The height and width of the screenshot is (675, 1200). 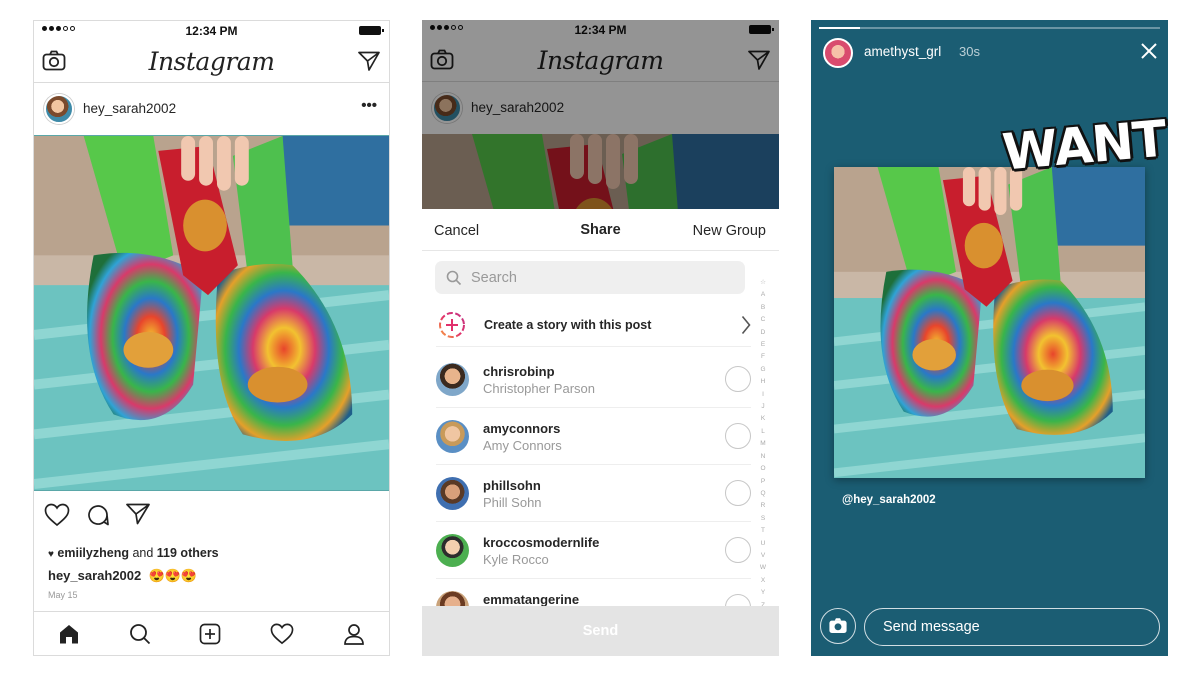 I want to click on index-letter: I, so click(x=763, y=395).